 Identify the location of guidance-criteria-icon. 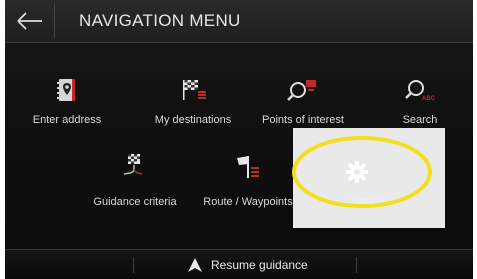
(133, 164).